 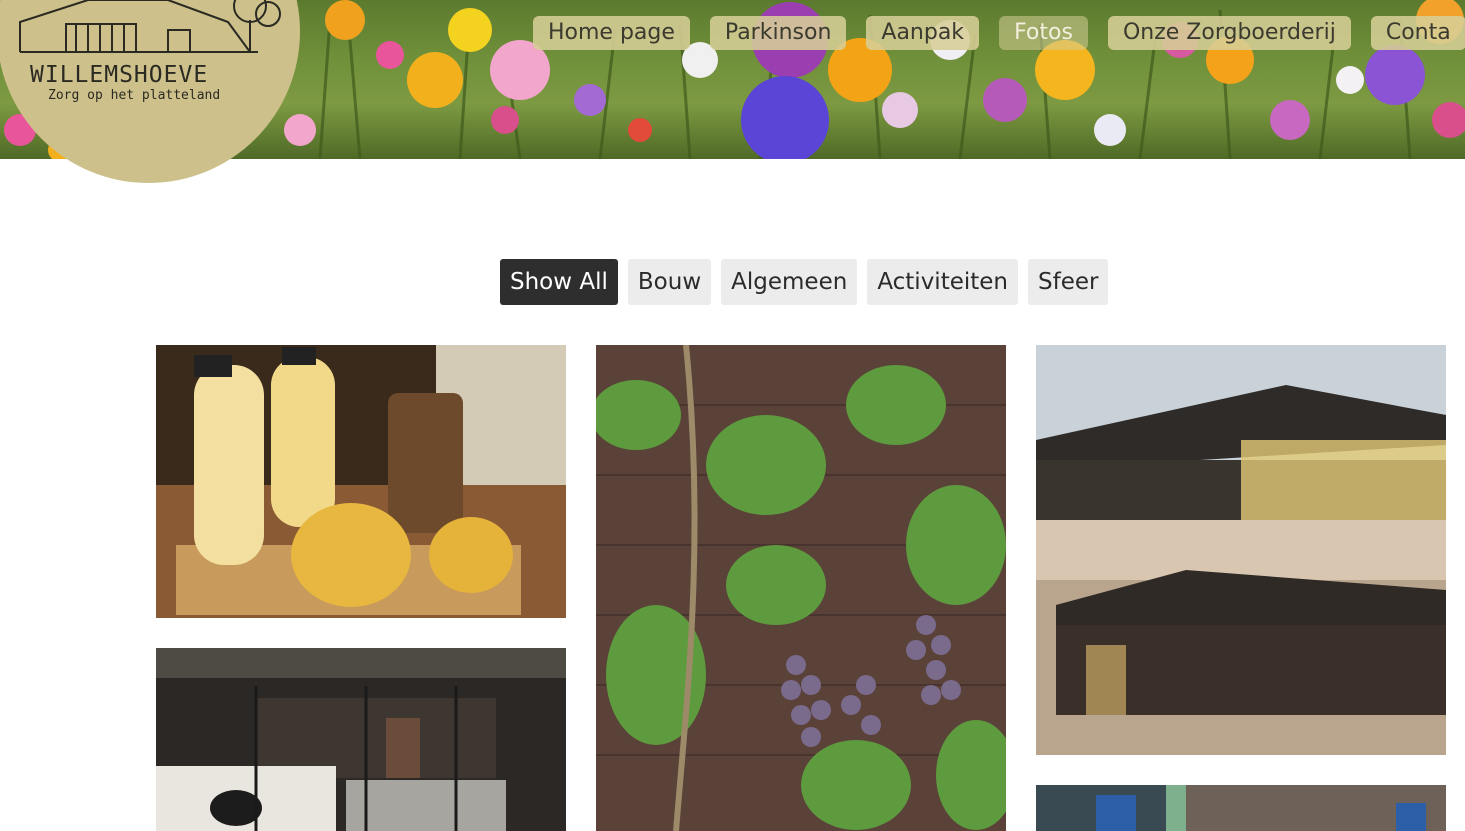 I want to click on construction-photo-image, so click(x=1241, y=808).